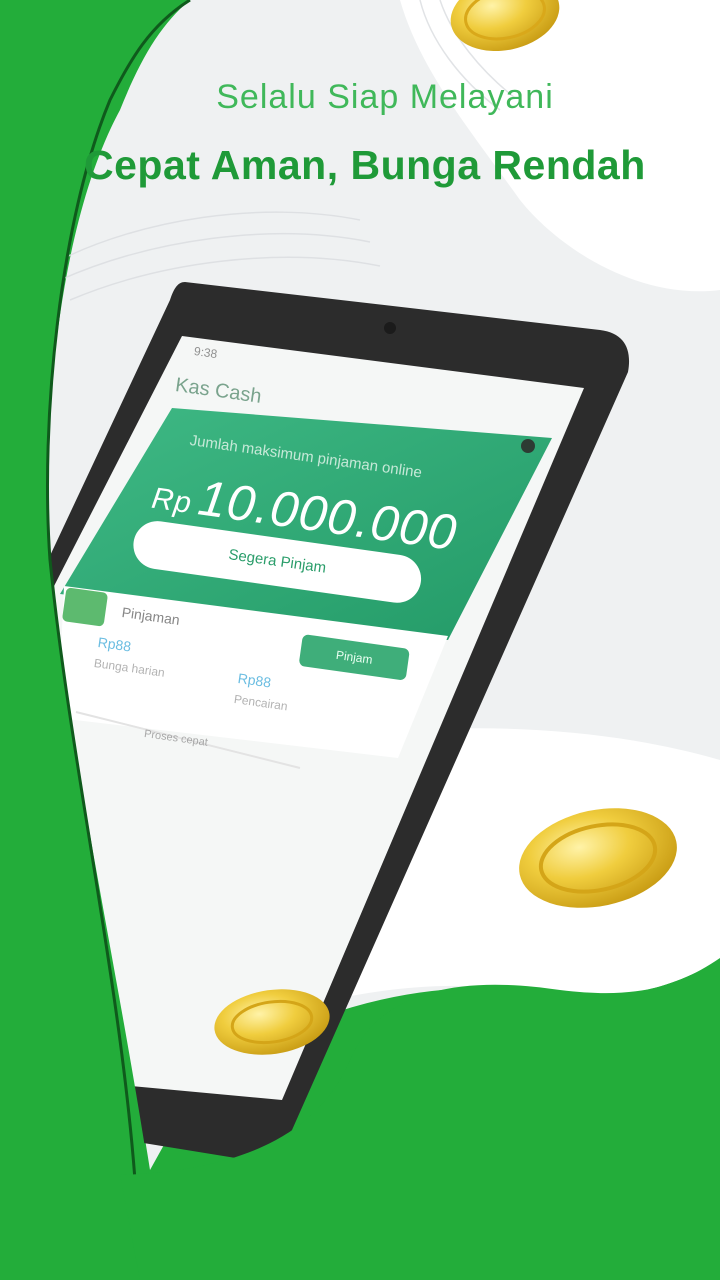  What do you see at coordinates (176, 738) in the screenshot?
I see `footer-label: Proses cepat` at bounding box center [176, 738].